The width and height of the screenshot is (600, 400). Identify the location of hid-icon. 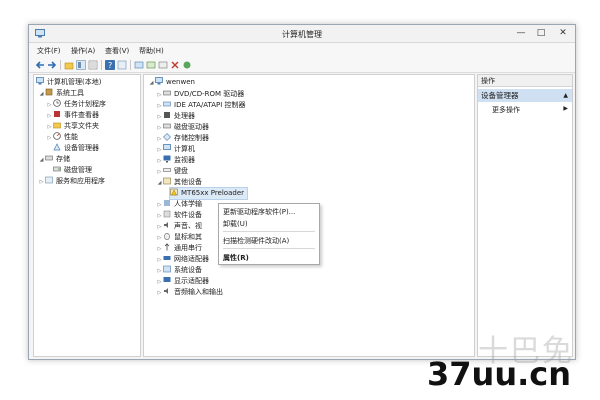
(167, 203).